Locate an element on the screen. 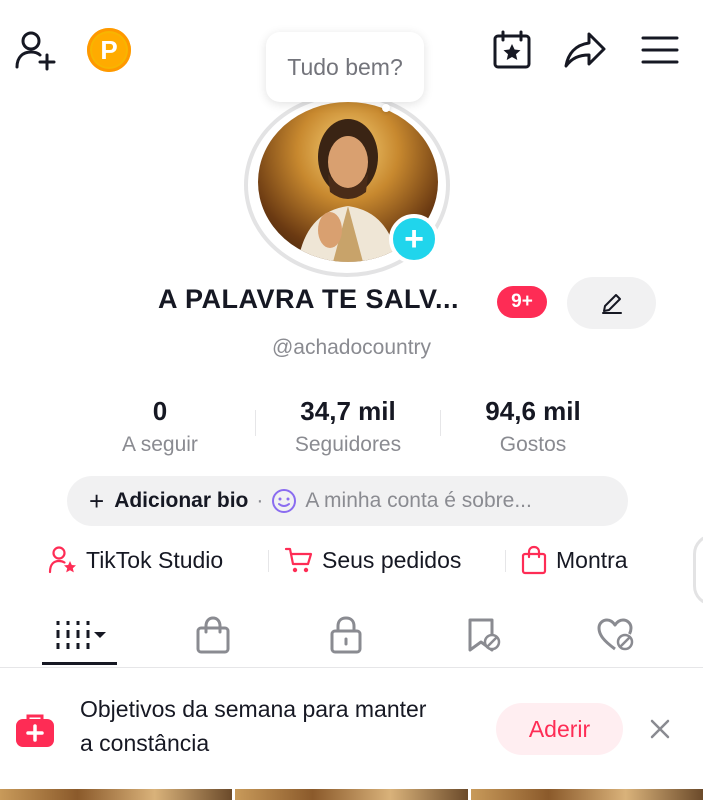 The image size is (703, 800). add-bio-label: Adicionar bio is located at coordinates (181, 500).